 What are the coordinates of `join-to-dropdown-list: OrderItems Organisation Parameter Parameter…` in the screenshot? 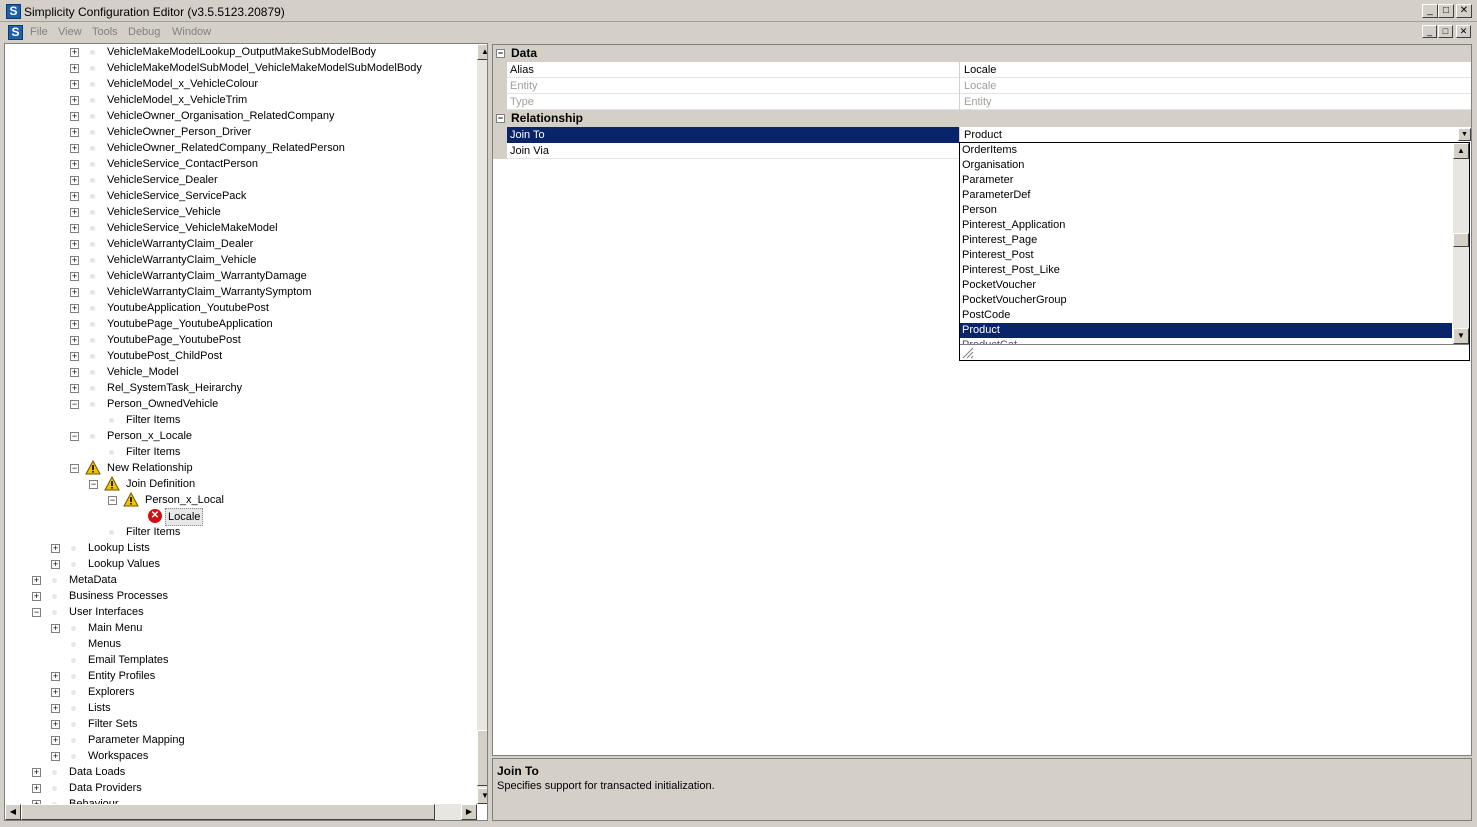 It's located at (1214, 251).